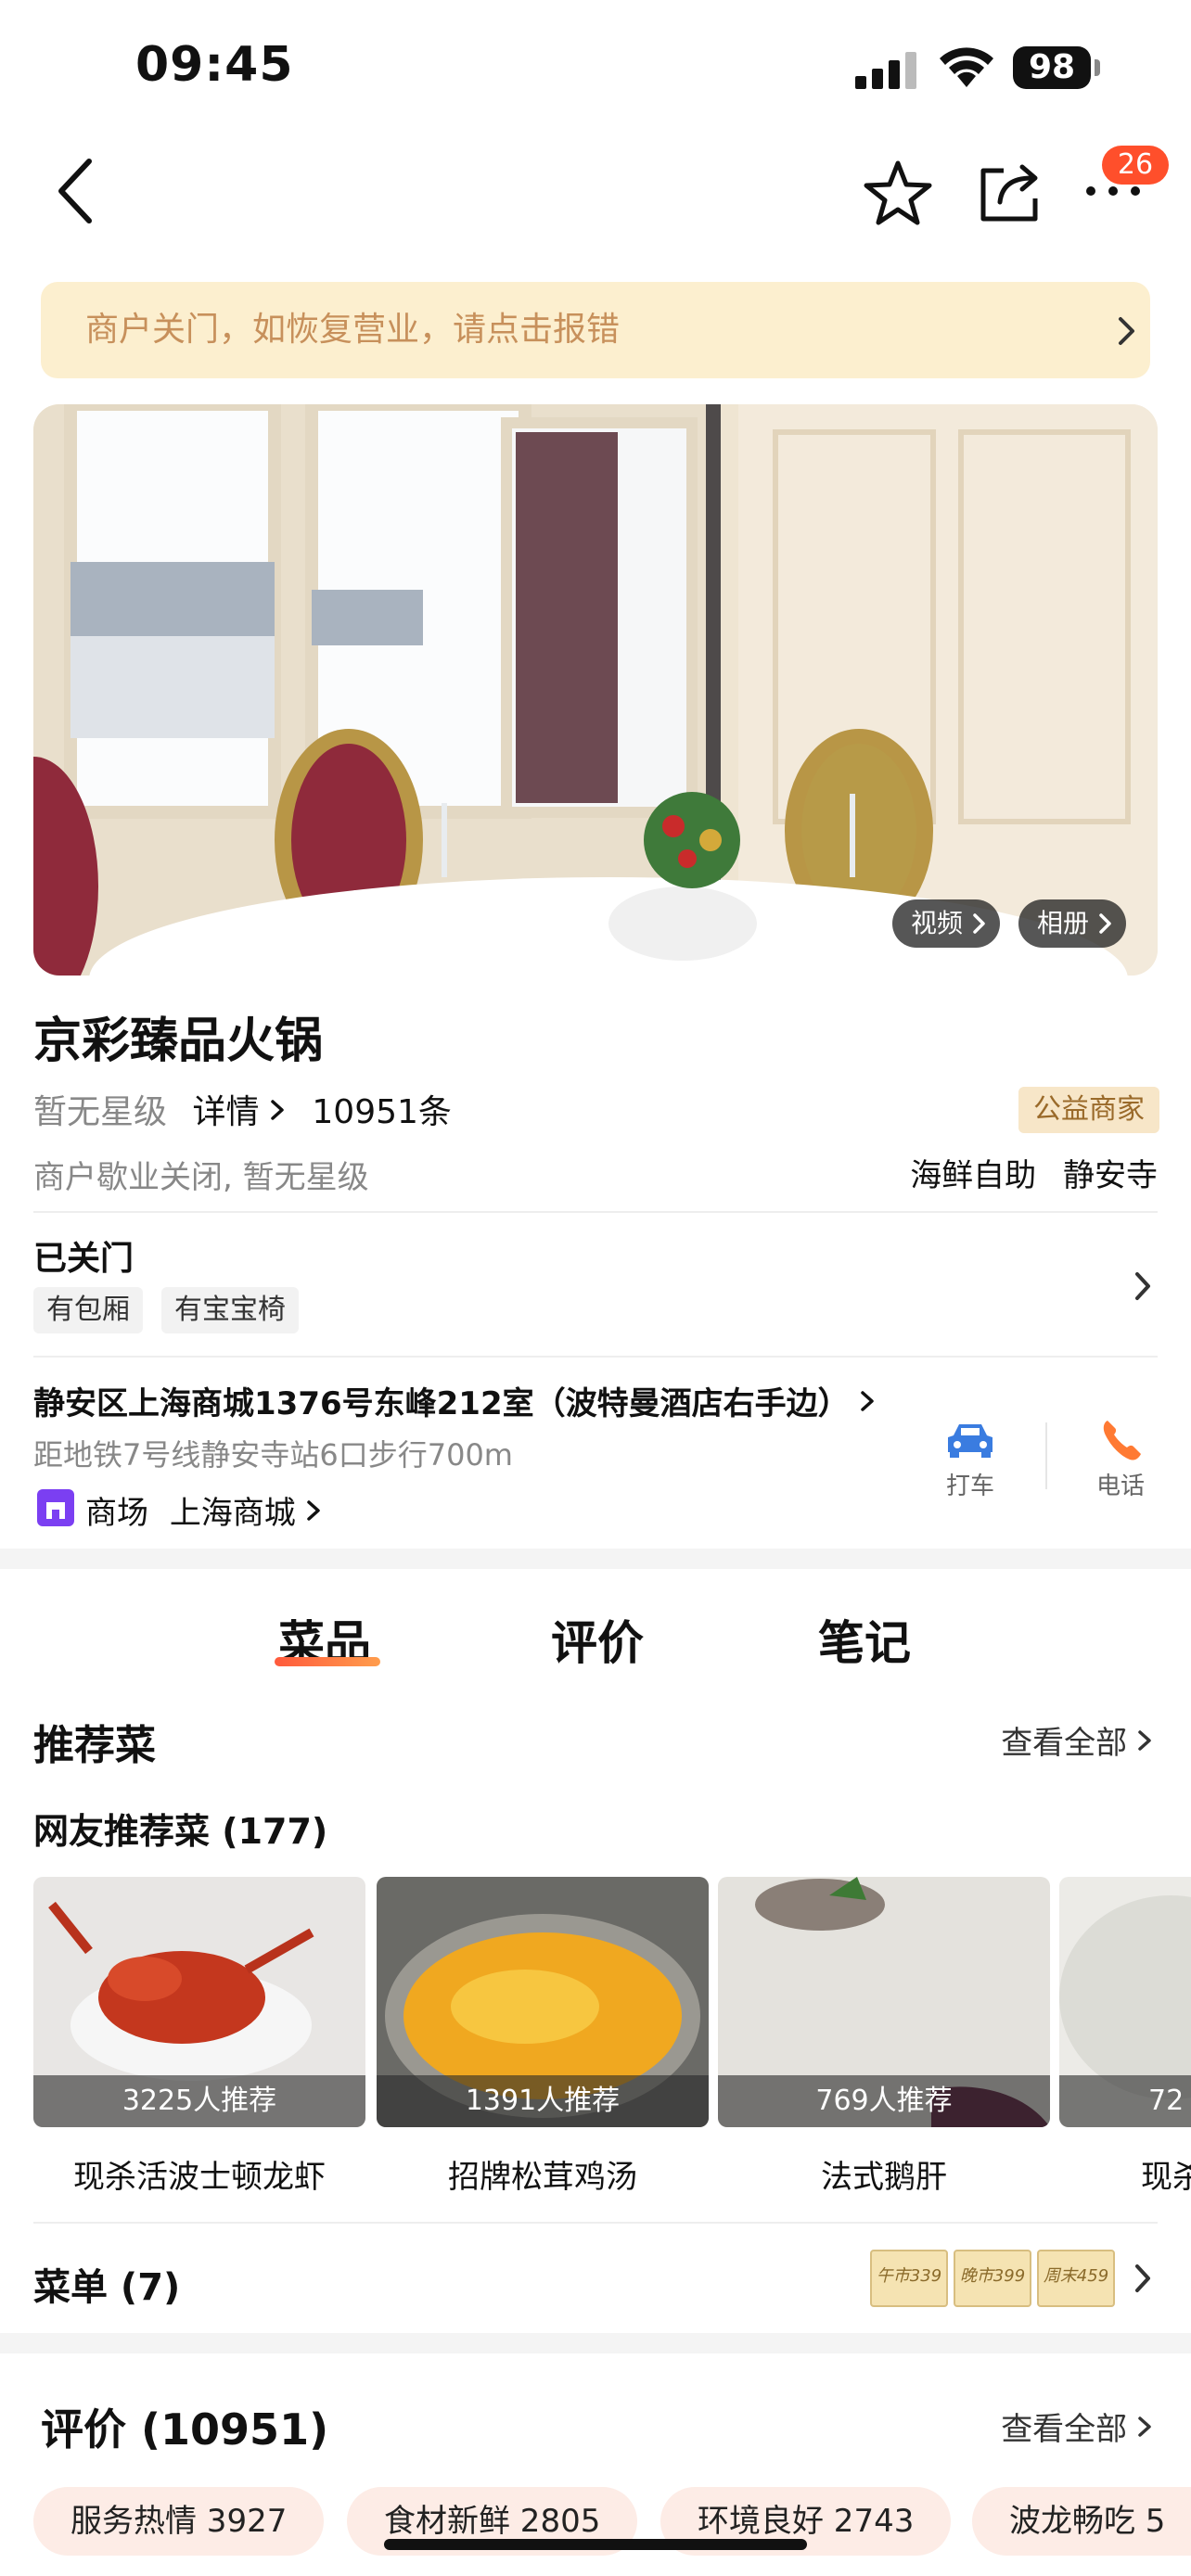  Describe the element at coordinates (1125, 2101) in the screenshot. I see `recommend-count: 72` at that location.